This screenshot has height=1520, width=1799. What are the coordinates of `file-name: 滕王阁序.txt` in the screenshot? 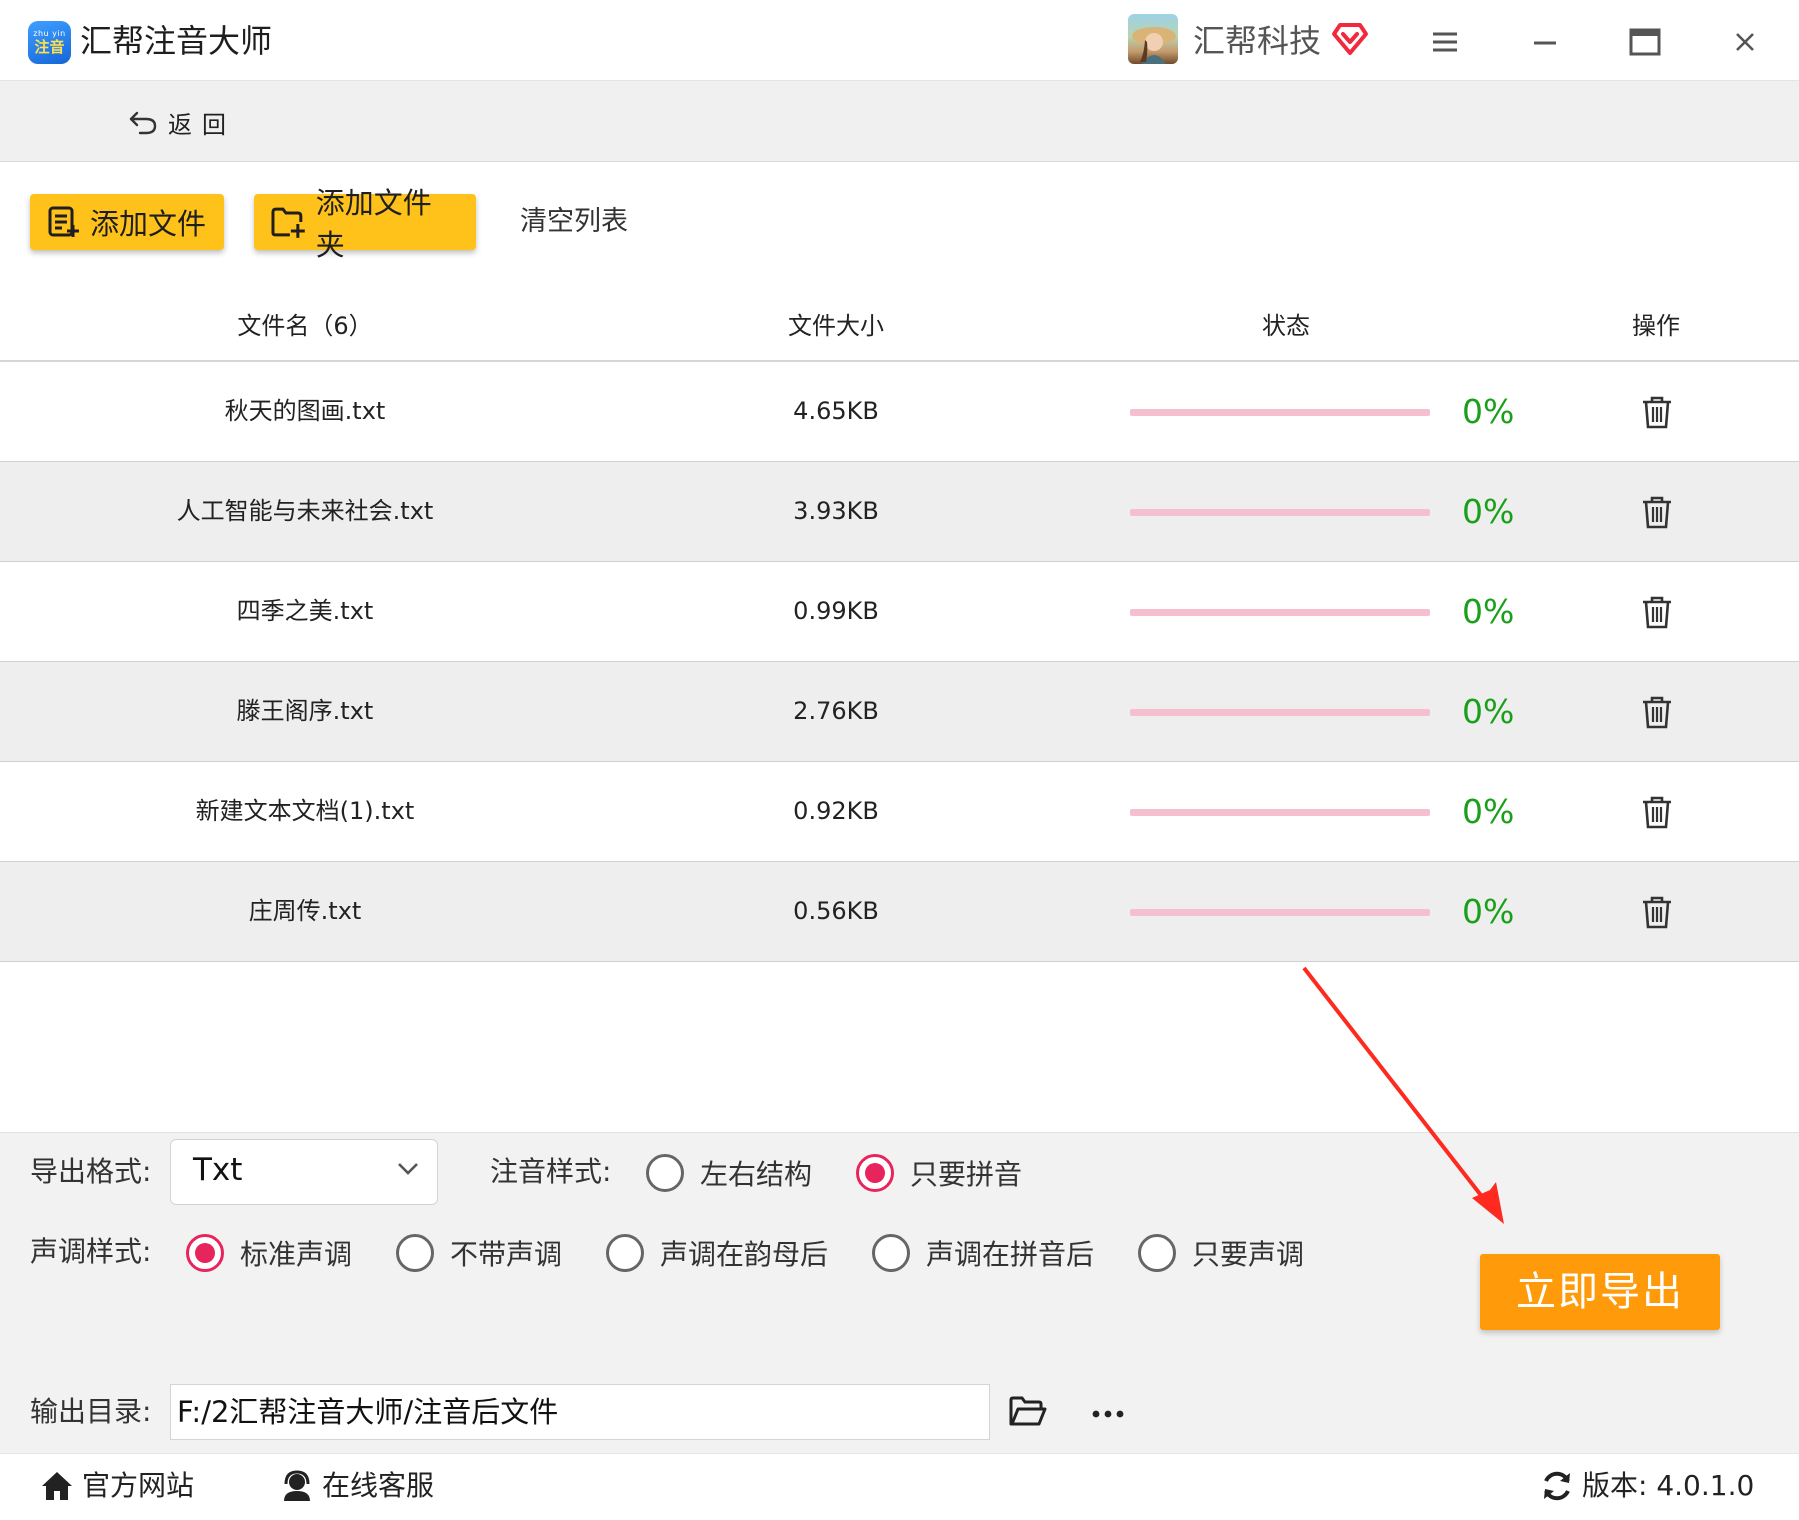 It's located at (305, 711).